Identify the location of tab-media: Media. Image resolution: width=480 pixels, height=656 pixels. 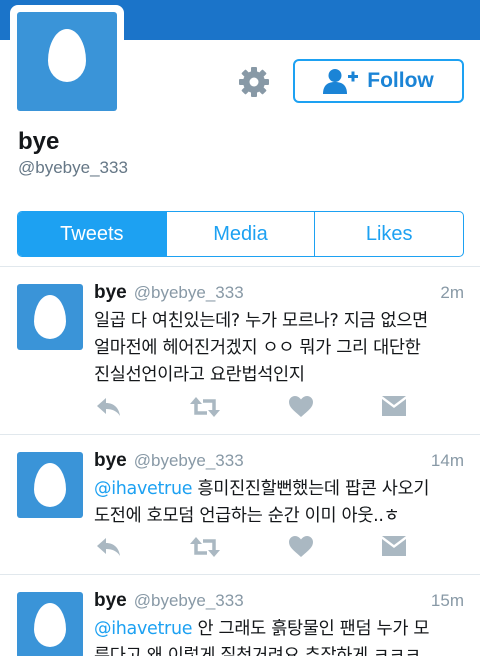
(240, 234).